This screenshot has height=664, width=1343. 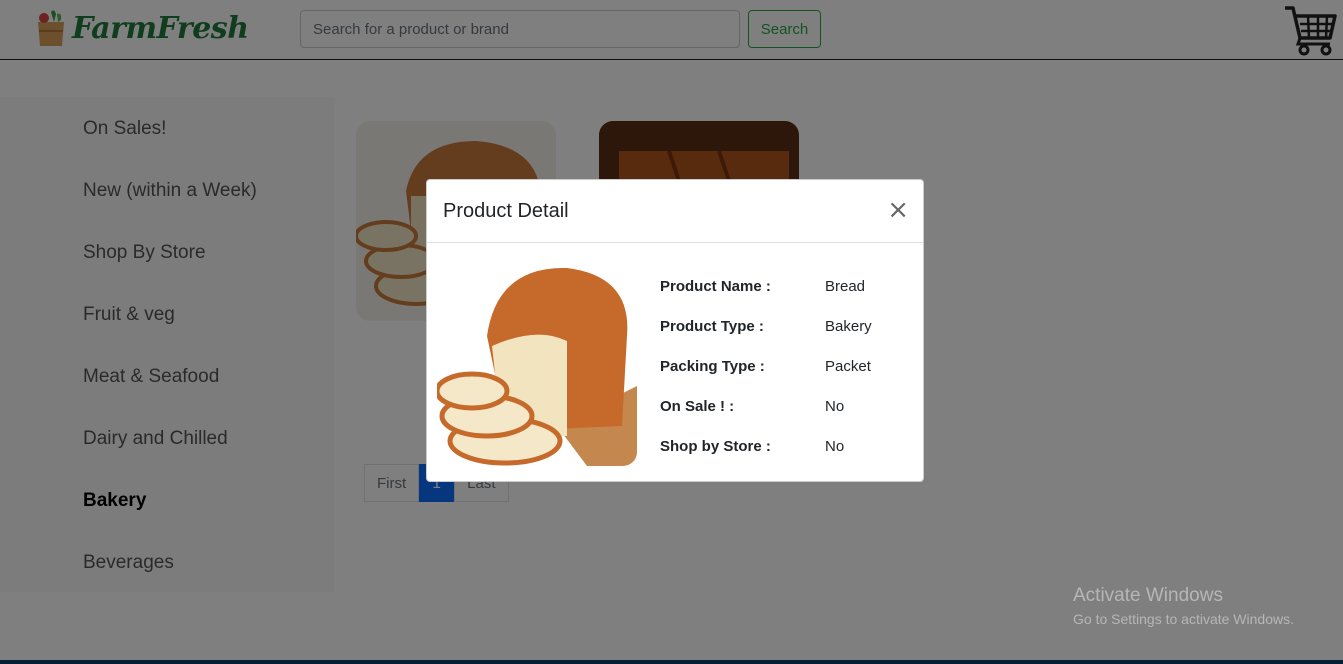 What do you see at coordinates (537, 366) in the screenshot?
I see `modal-product-image` at bounding box center [537, 366].